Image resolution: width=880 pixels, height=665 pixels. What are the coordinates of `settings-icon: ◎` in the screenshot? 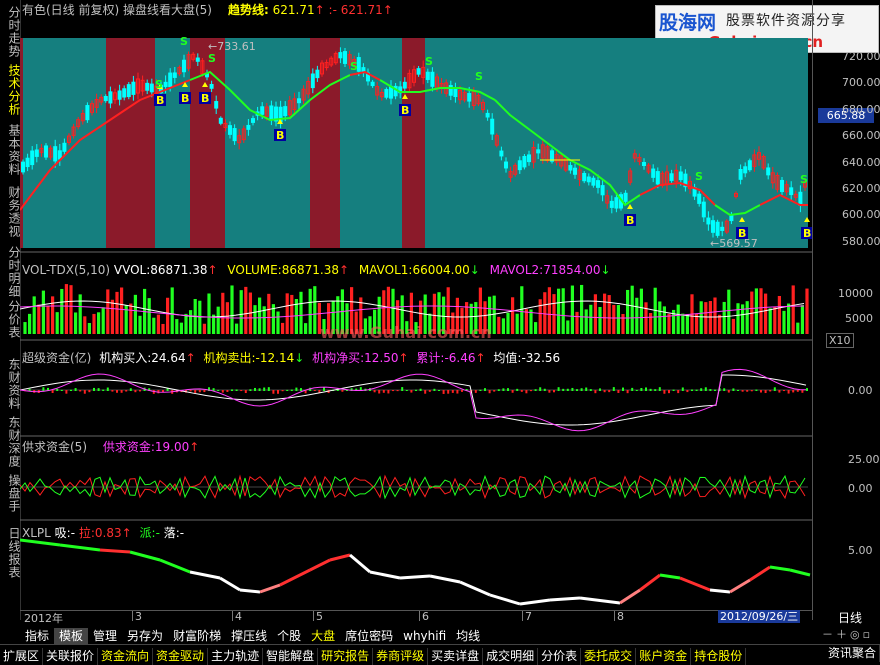 It's located at (856, 634).